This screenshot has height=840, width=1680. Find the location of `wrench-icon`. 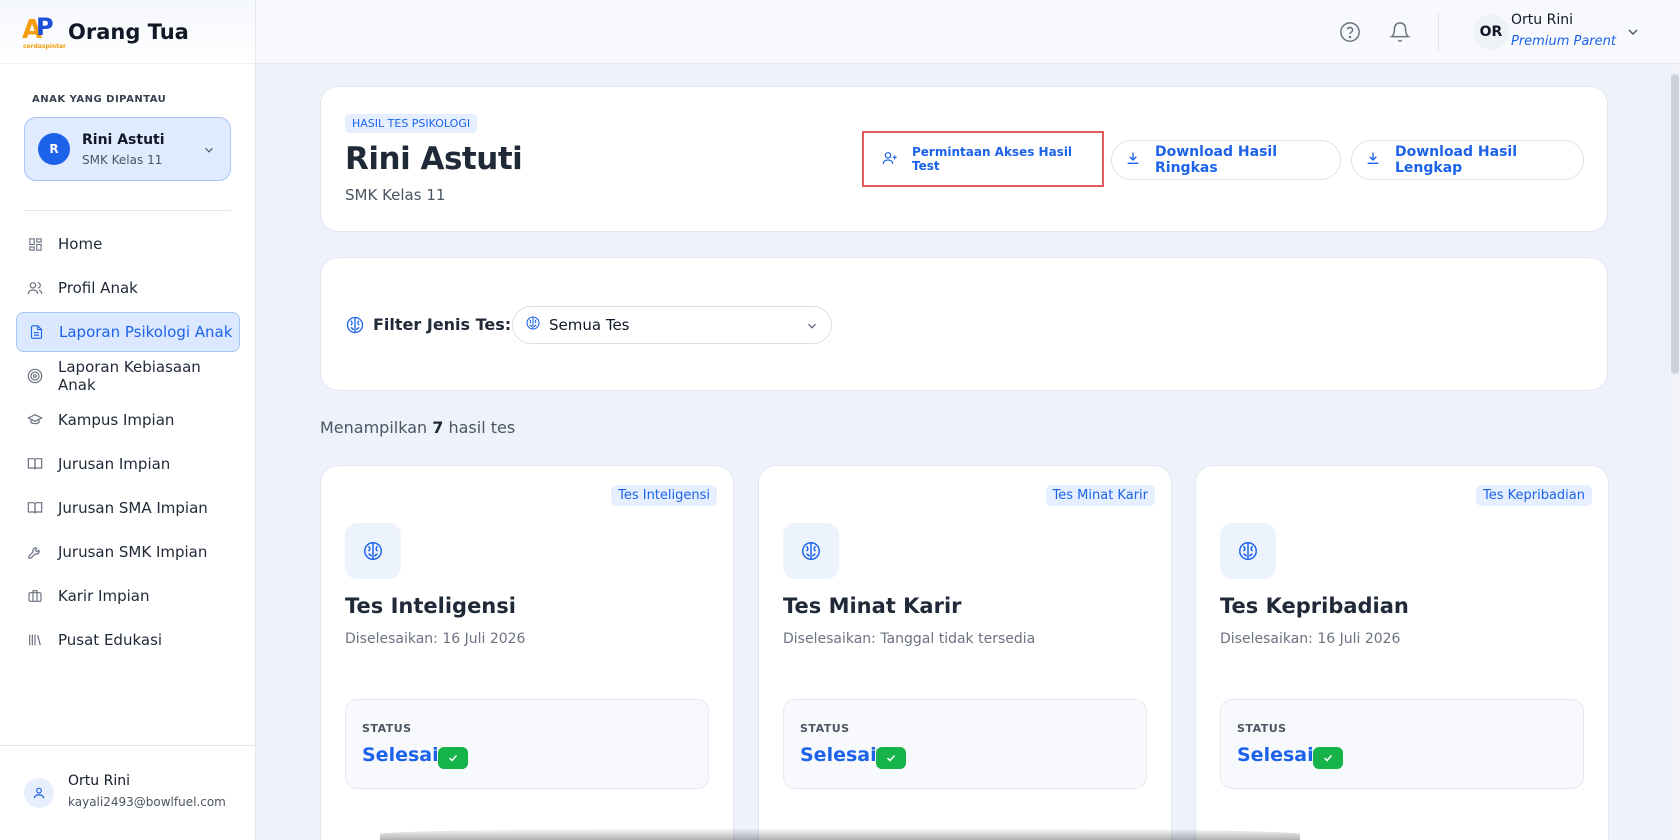

wrench-icon is located at coordinates (35, 552).